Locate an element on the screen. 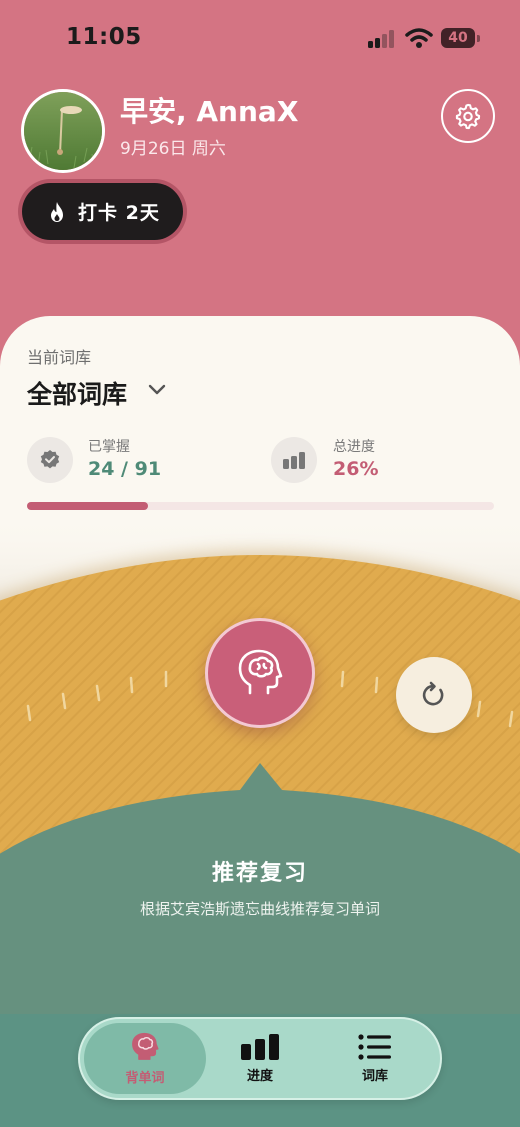  bar-chart-icon is located at coordinates (260, 1047).